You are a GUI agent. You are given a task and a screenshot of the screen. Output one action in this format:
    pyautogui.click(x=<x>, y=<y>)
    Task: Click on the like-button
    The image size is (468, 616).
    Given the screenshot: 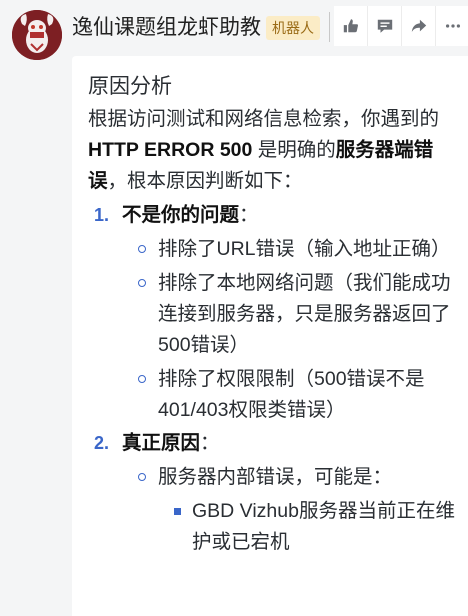 What is the action you would take?
    pyautogui.click(x=351, y=26)
    